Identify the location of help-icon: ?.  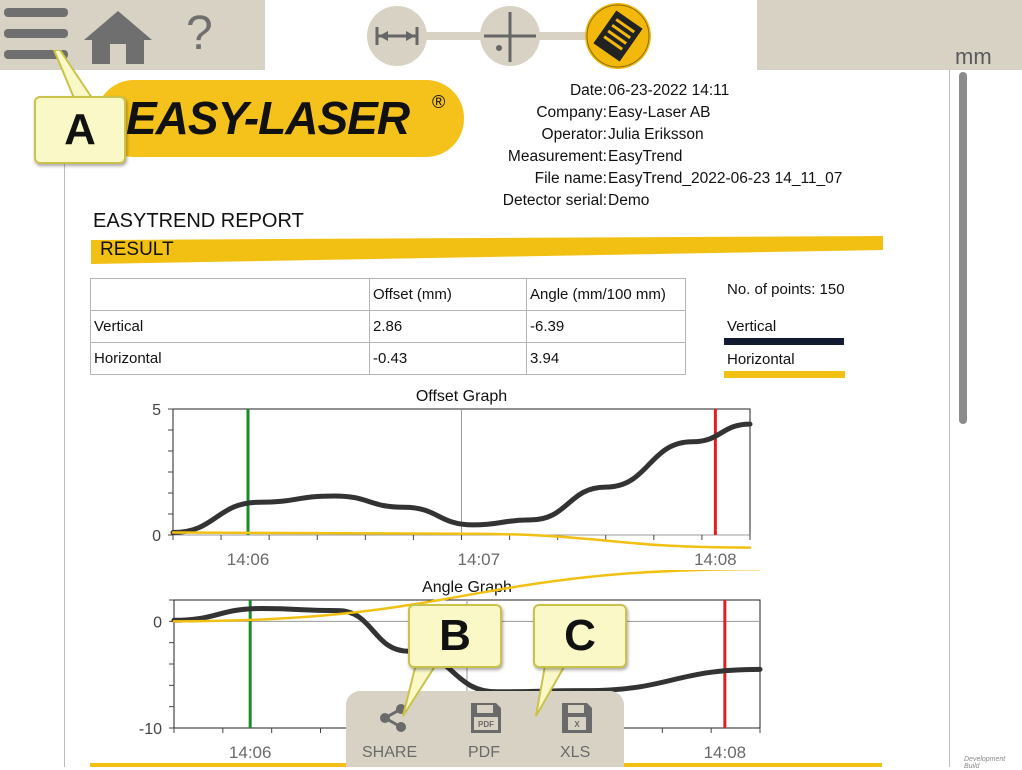
(199, 33).